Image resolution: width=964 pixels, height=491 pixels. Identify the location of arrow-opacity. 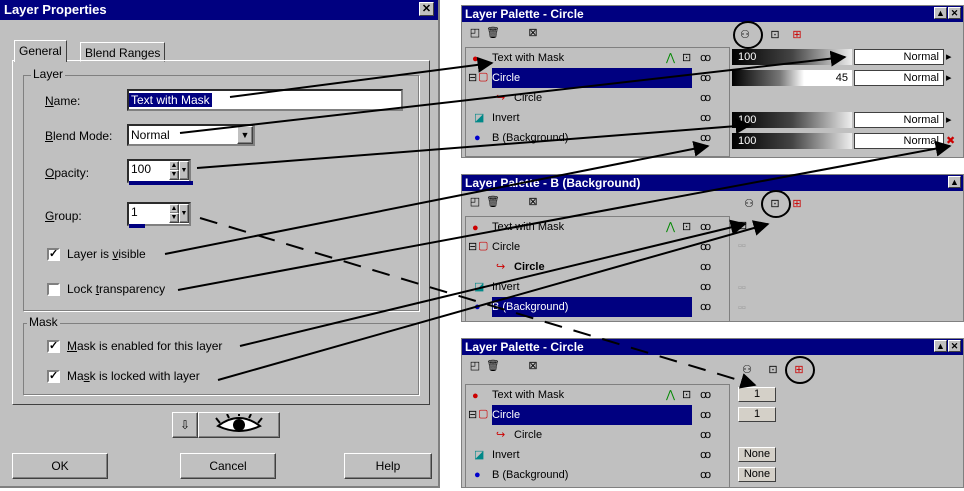
(474, 143).